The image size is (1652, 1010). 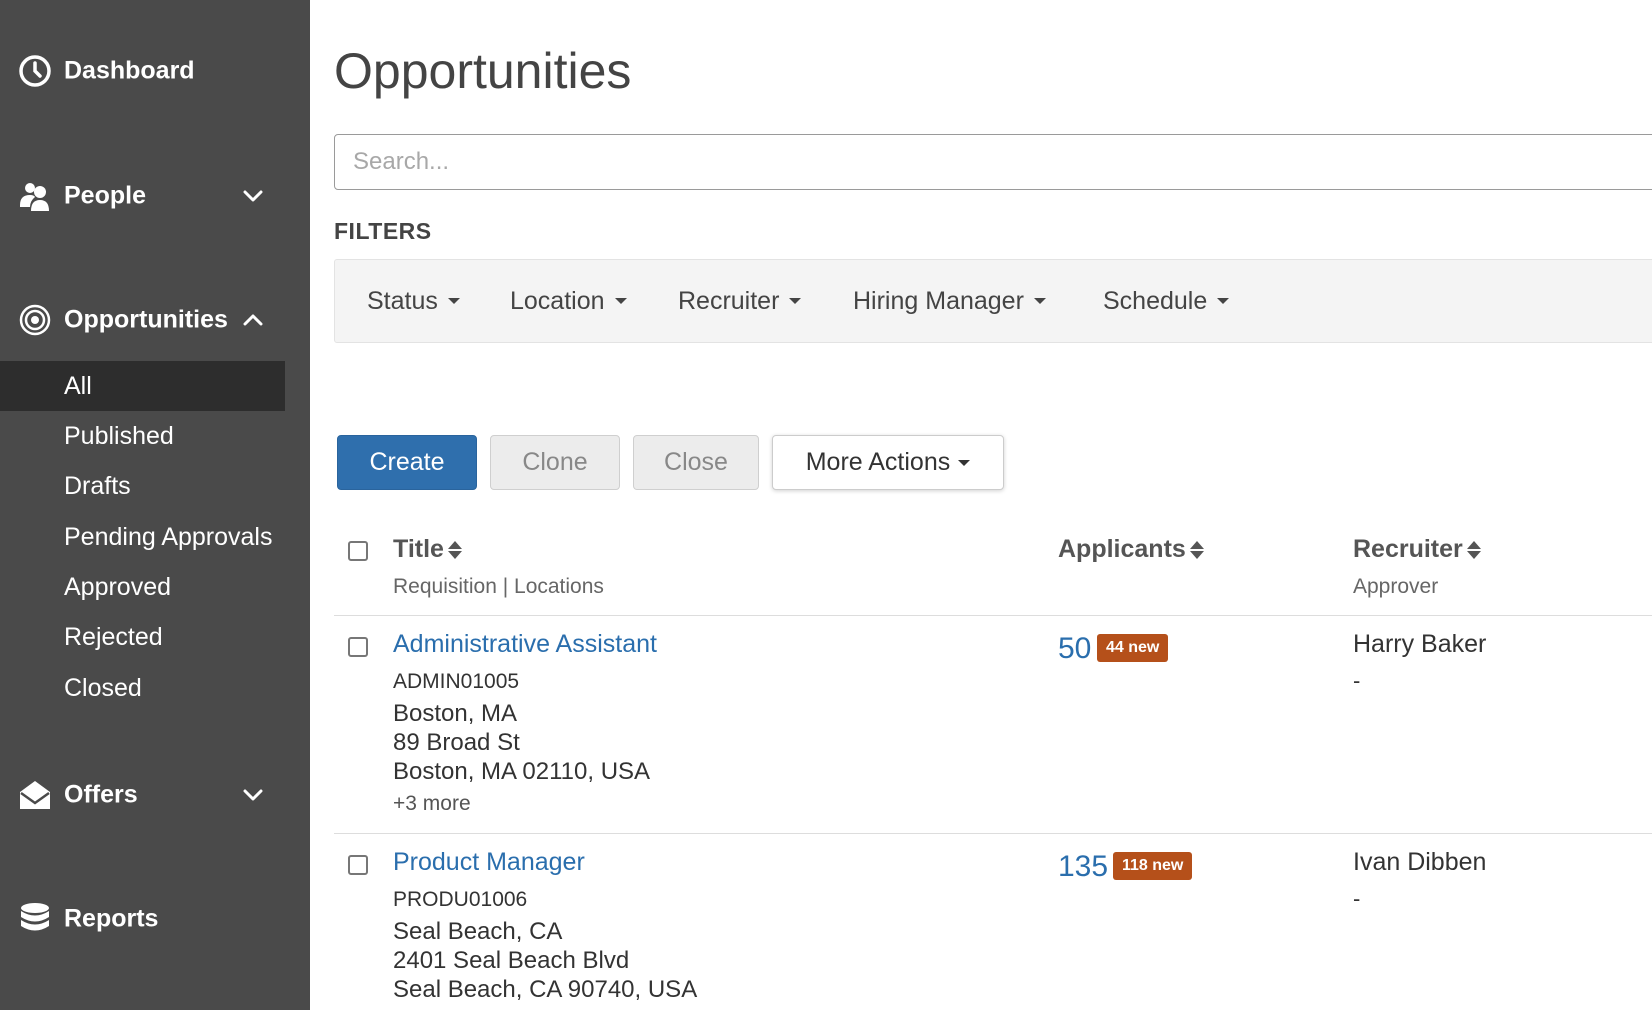 I want to click on clock-icon, so click(x=35, y=71).